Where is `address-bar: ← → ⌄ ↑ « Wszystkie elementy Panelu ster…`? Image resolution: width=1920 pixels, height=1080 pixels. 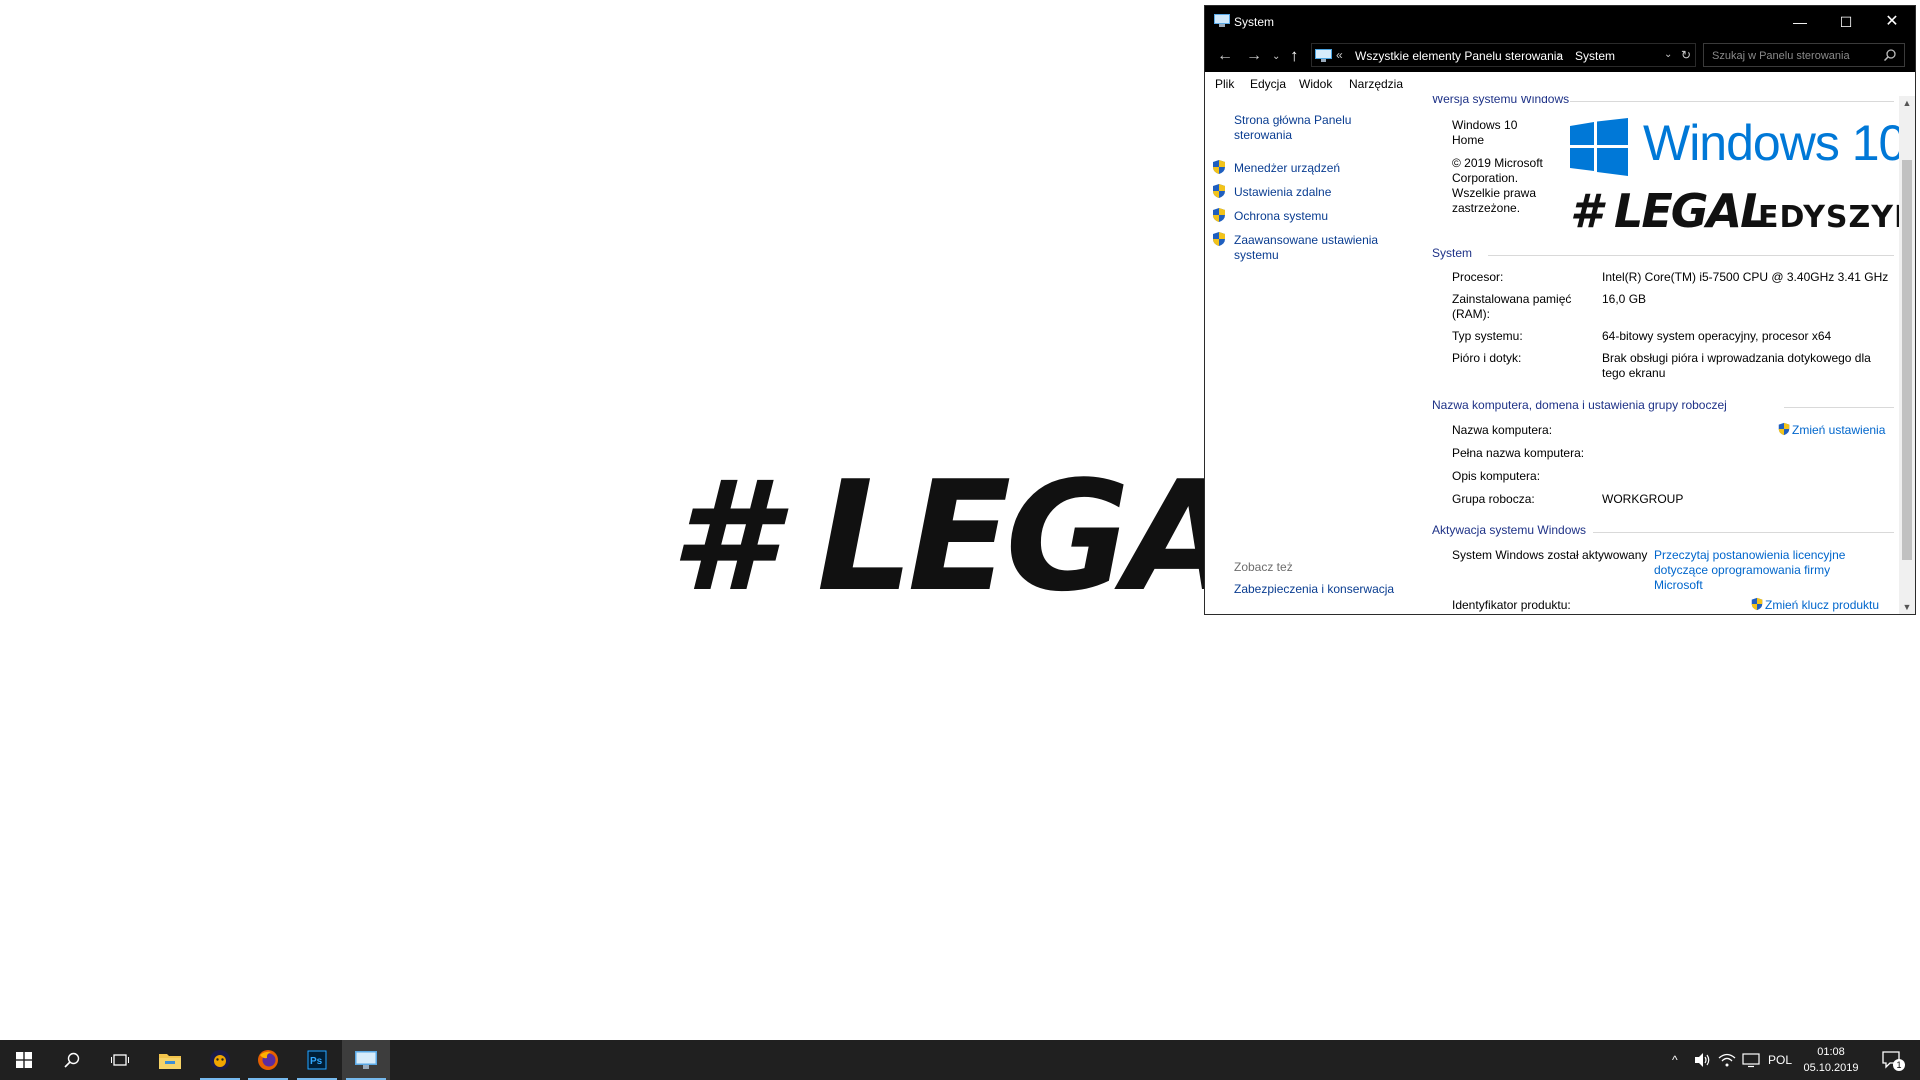 address-bar: ← → ⌄ ↑ « Wszystkie elementy Panelu ster… is located at coordinates (1560, 55).